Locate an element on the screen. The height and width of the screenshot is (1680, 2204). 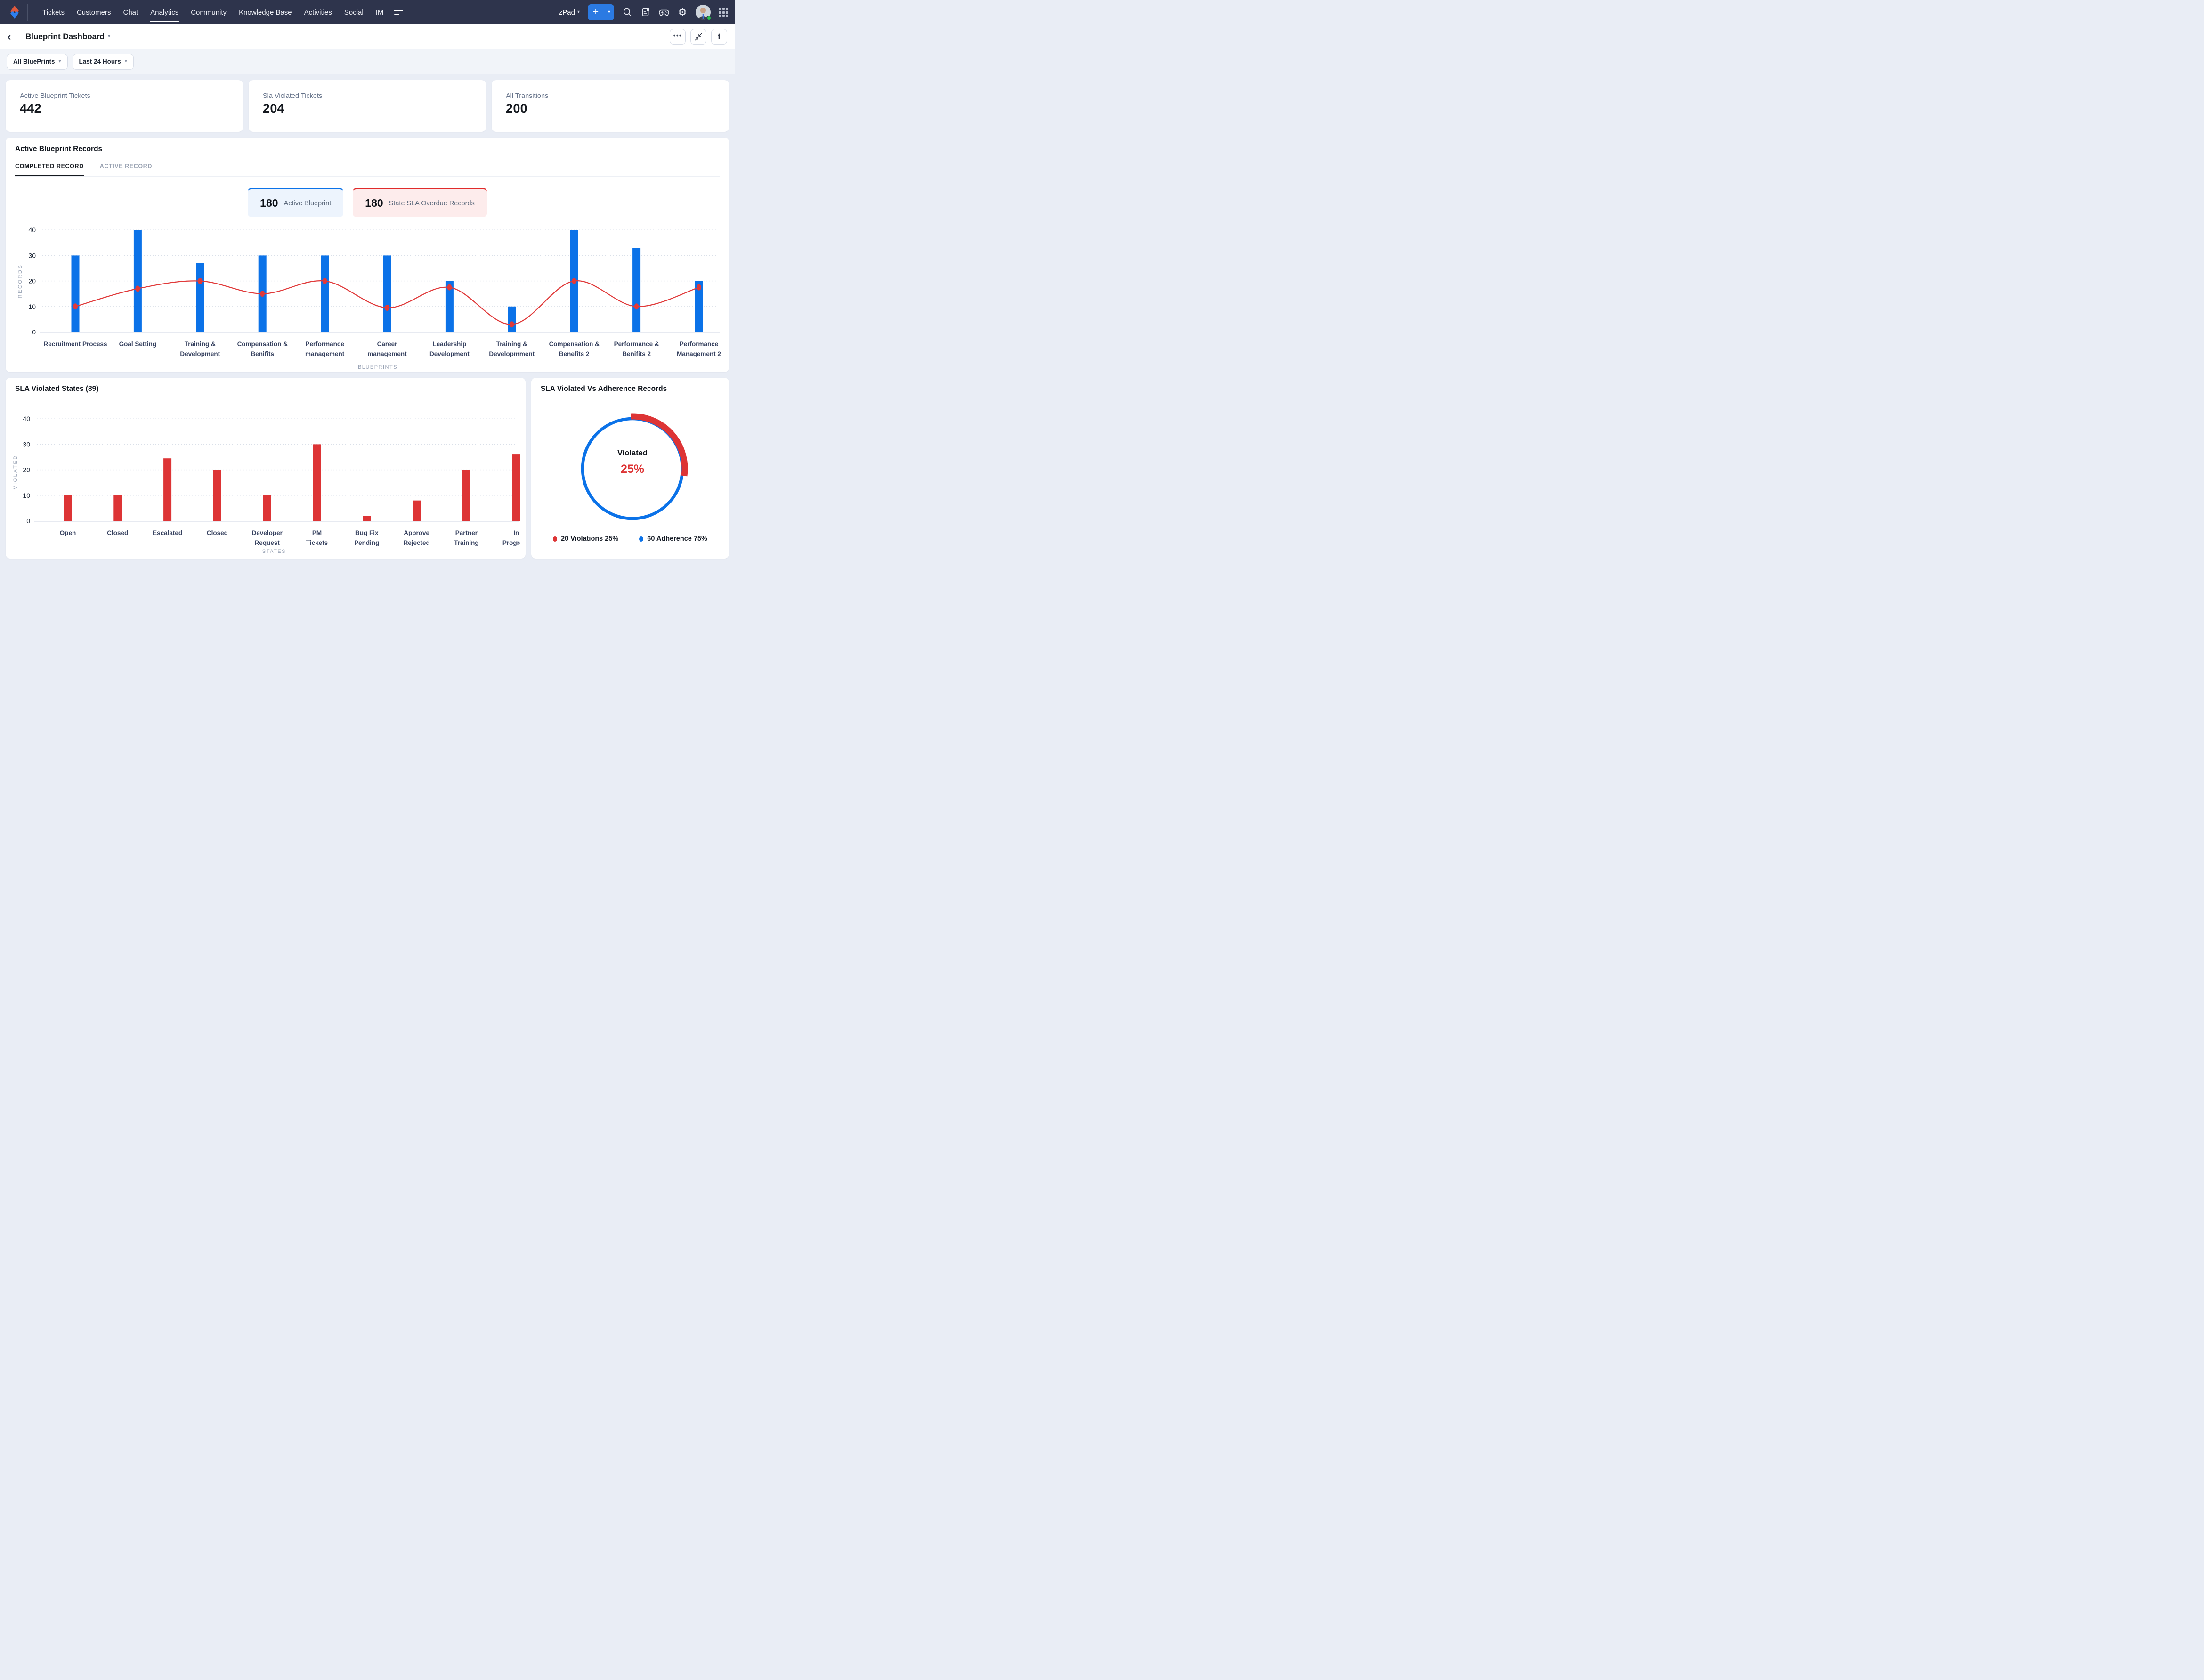
kpi-label: All Transitions is located at coordinates (528, 96).